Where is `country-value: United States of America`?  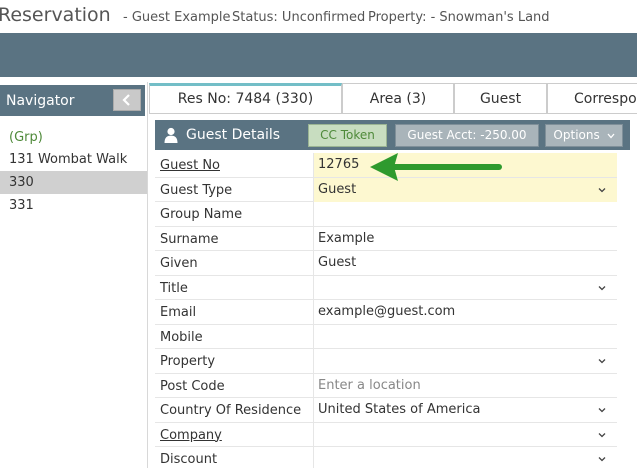
country-value: United States of America is located at coordinates (399, 409).